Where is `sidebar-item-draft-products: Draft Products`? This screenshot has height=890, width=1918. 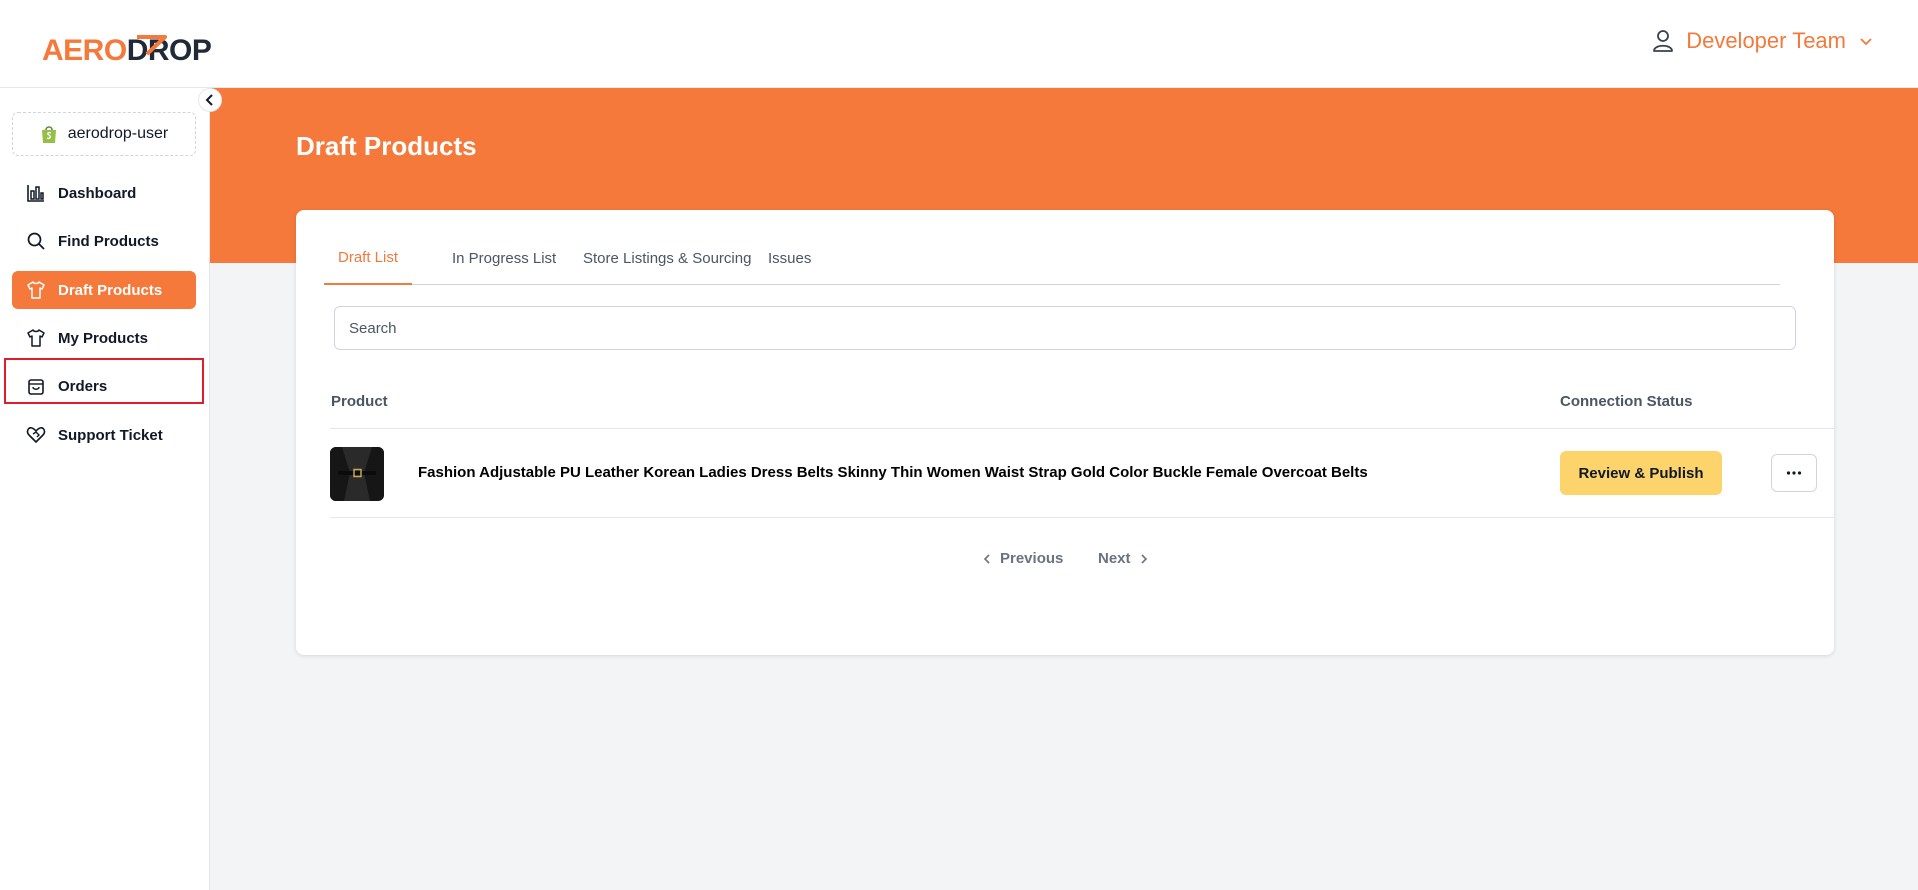 sidebar-item-draft-products: Draft Products is located at coordinates (104, 290).